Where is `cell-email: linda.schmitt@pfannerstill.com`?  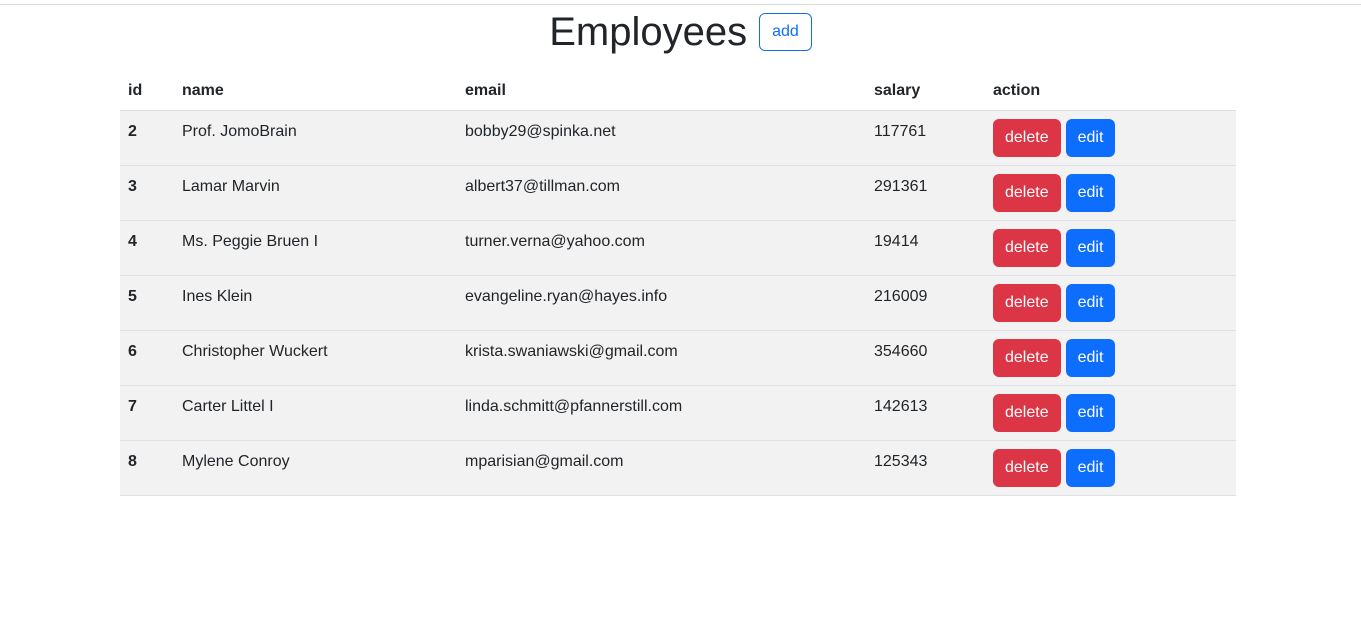 cell-email: linda.schmitt@pfannerstill.com is located at coordinates (661, 413).